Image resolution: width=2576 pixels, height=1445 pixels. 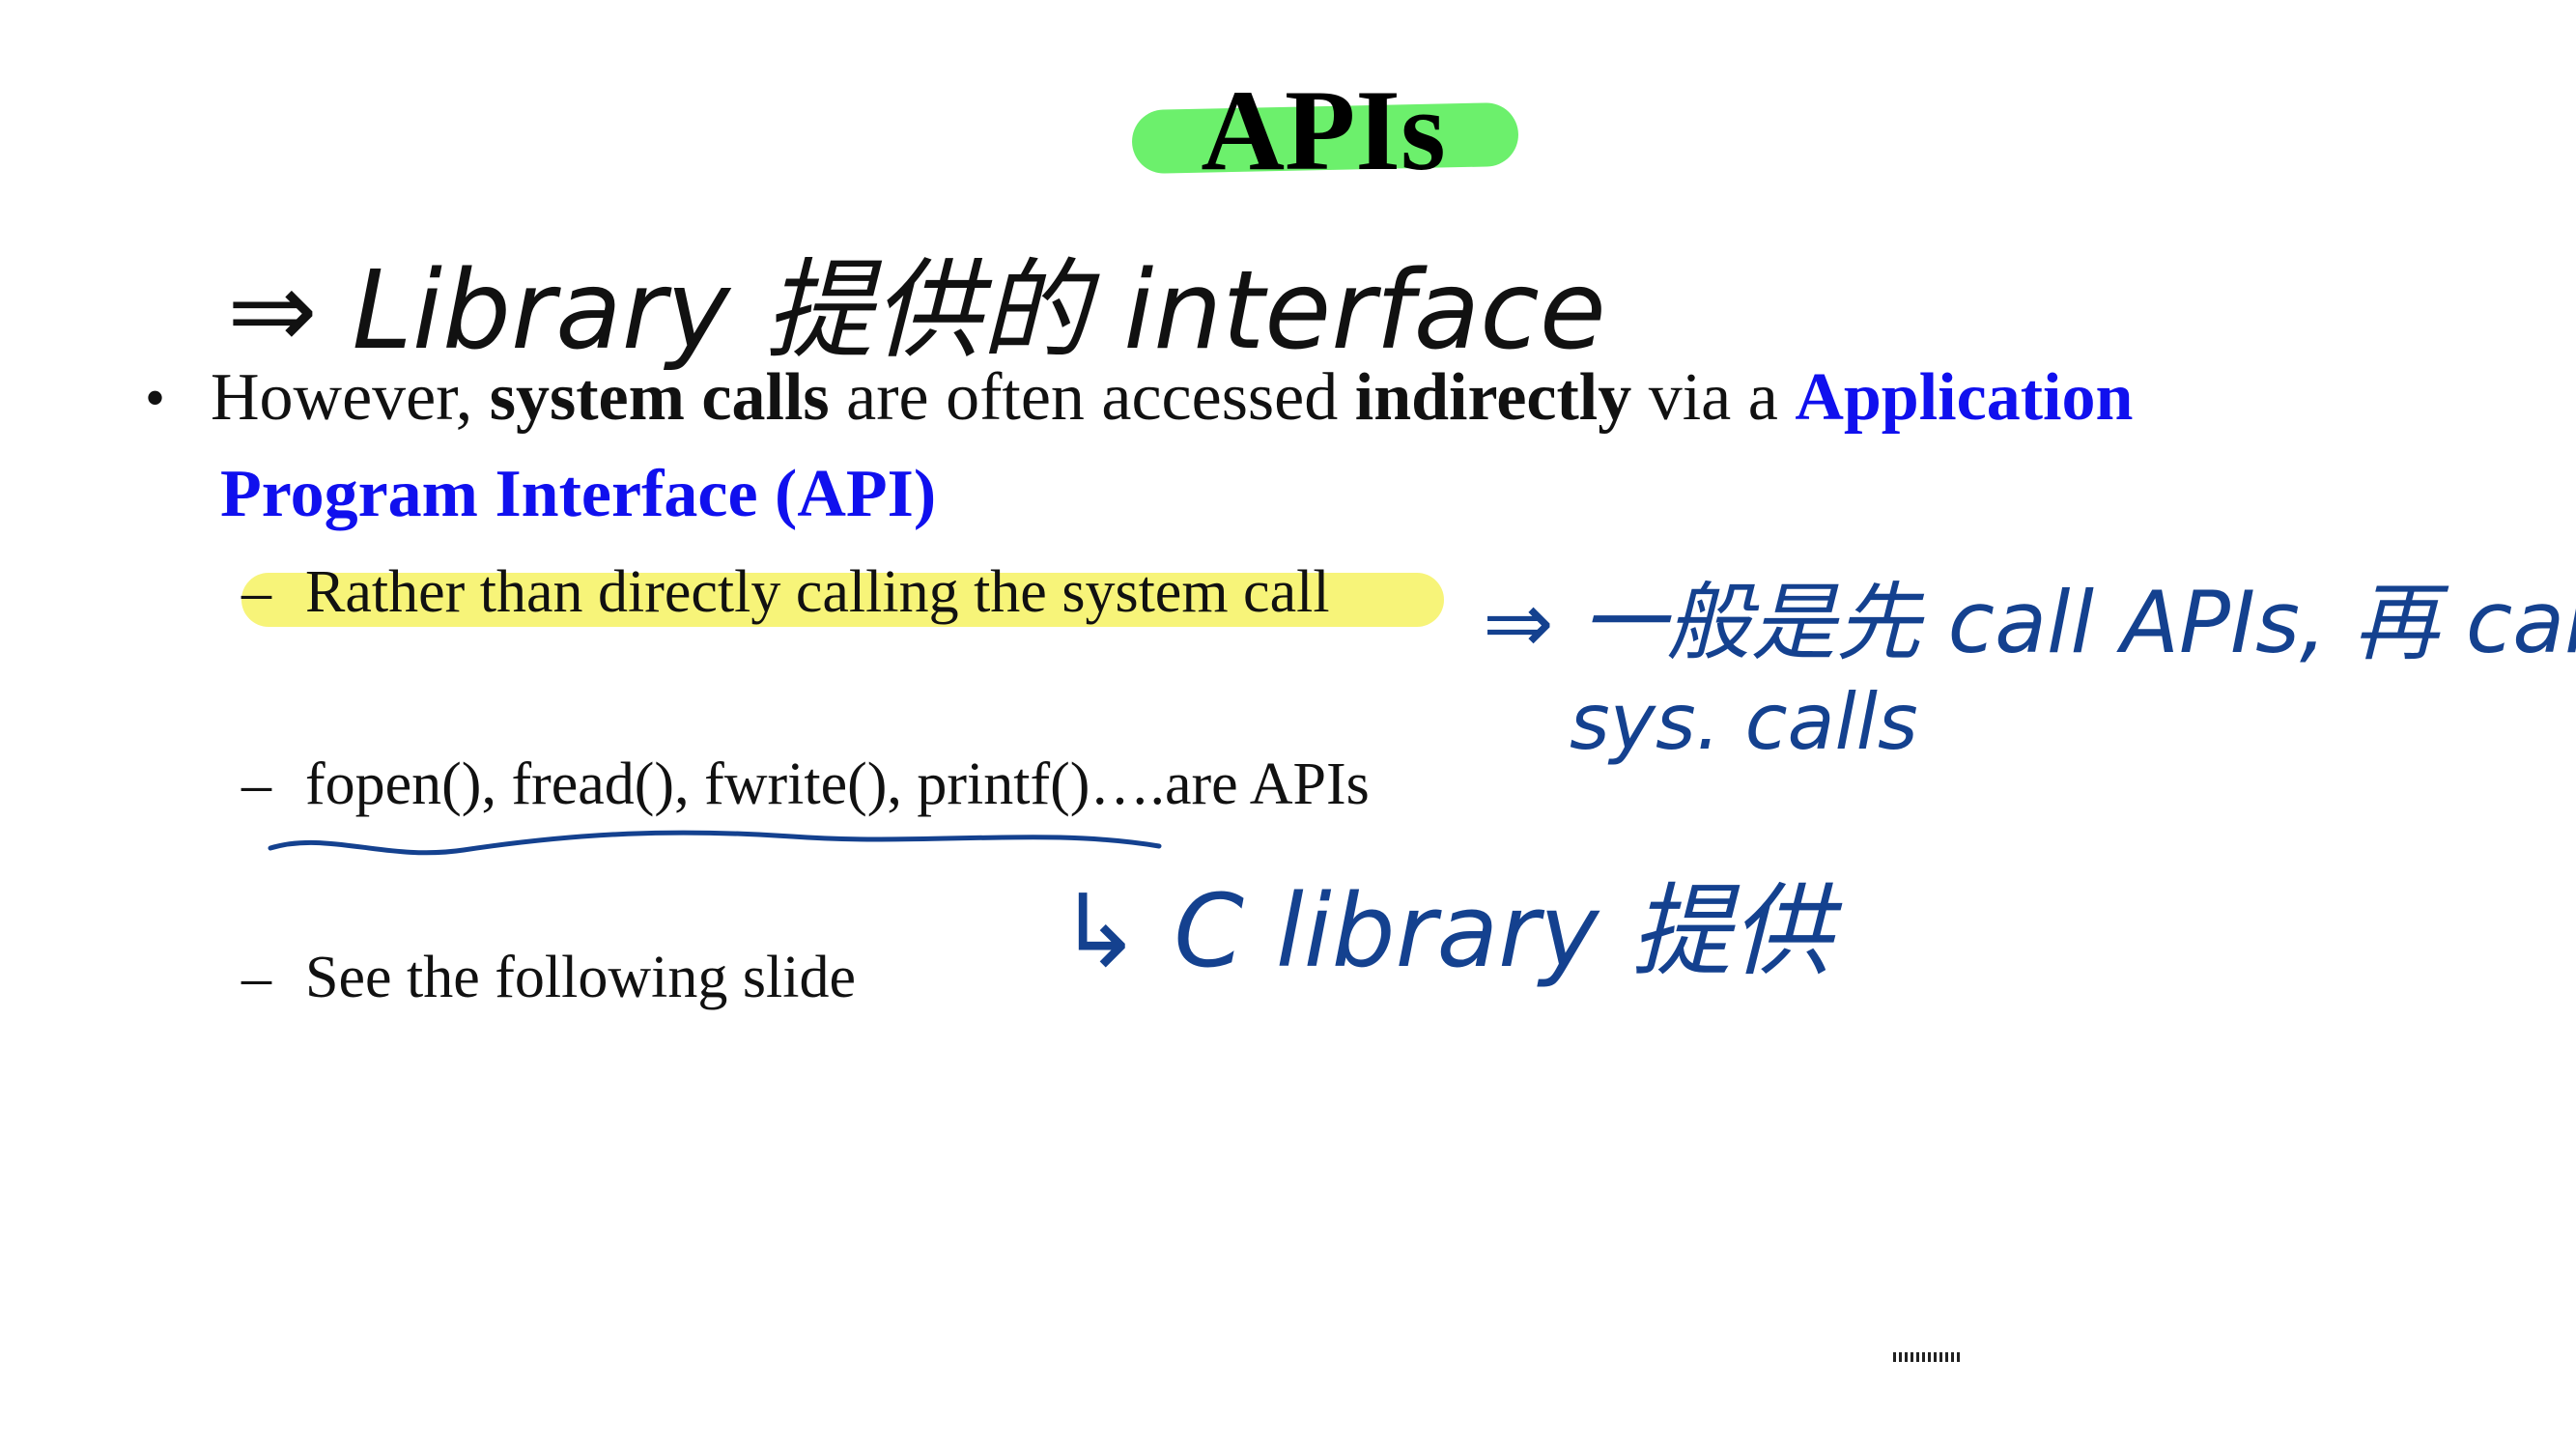 I want to click on handwritten-note-right-1: ⇒ 一般是先 call APIs, 再 call, so click(x=2029, y=622).